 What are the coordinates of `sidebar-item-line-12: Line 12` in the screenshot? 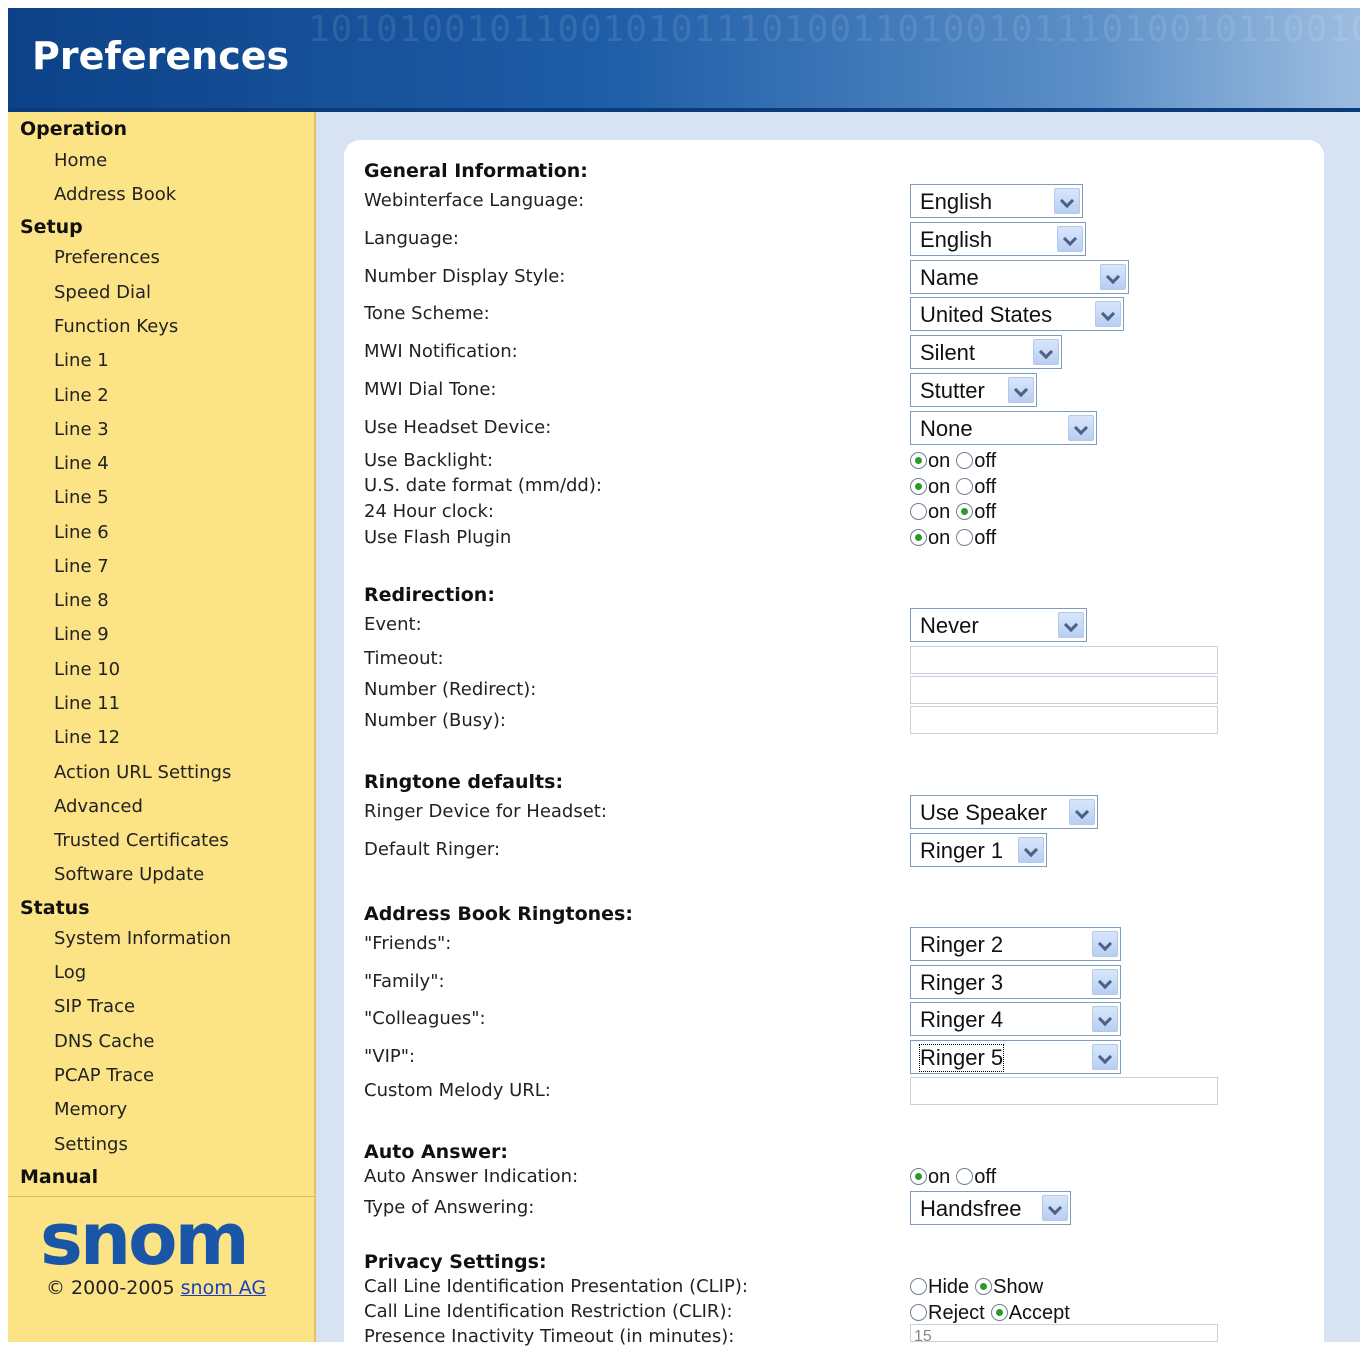 It's located at (87, 737).